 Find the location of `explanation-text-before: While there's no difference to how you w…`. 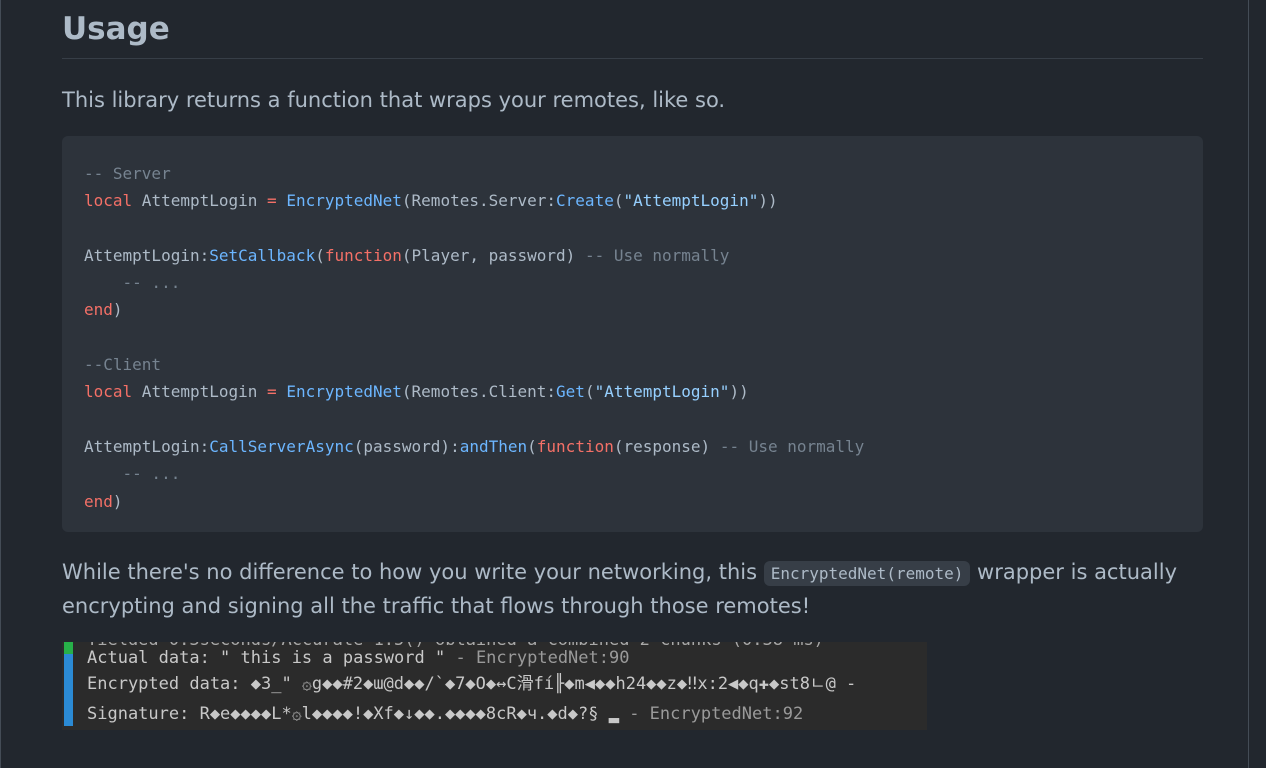

explanation-text-before: While there's no difference to how you w… is located at coordinates (413, 572).